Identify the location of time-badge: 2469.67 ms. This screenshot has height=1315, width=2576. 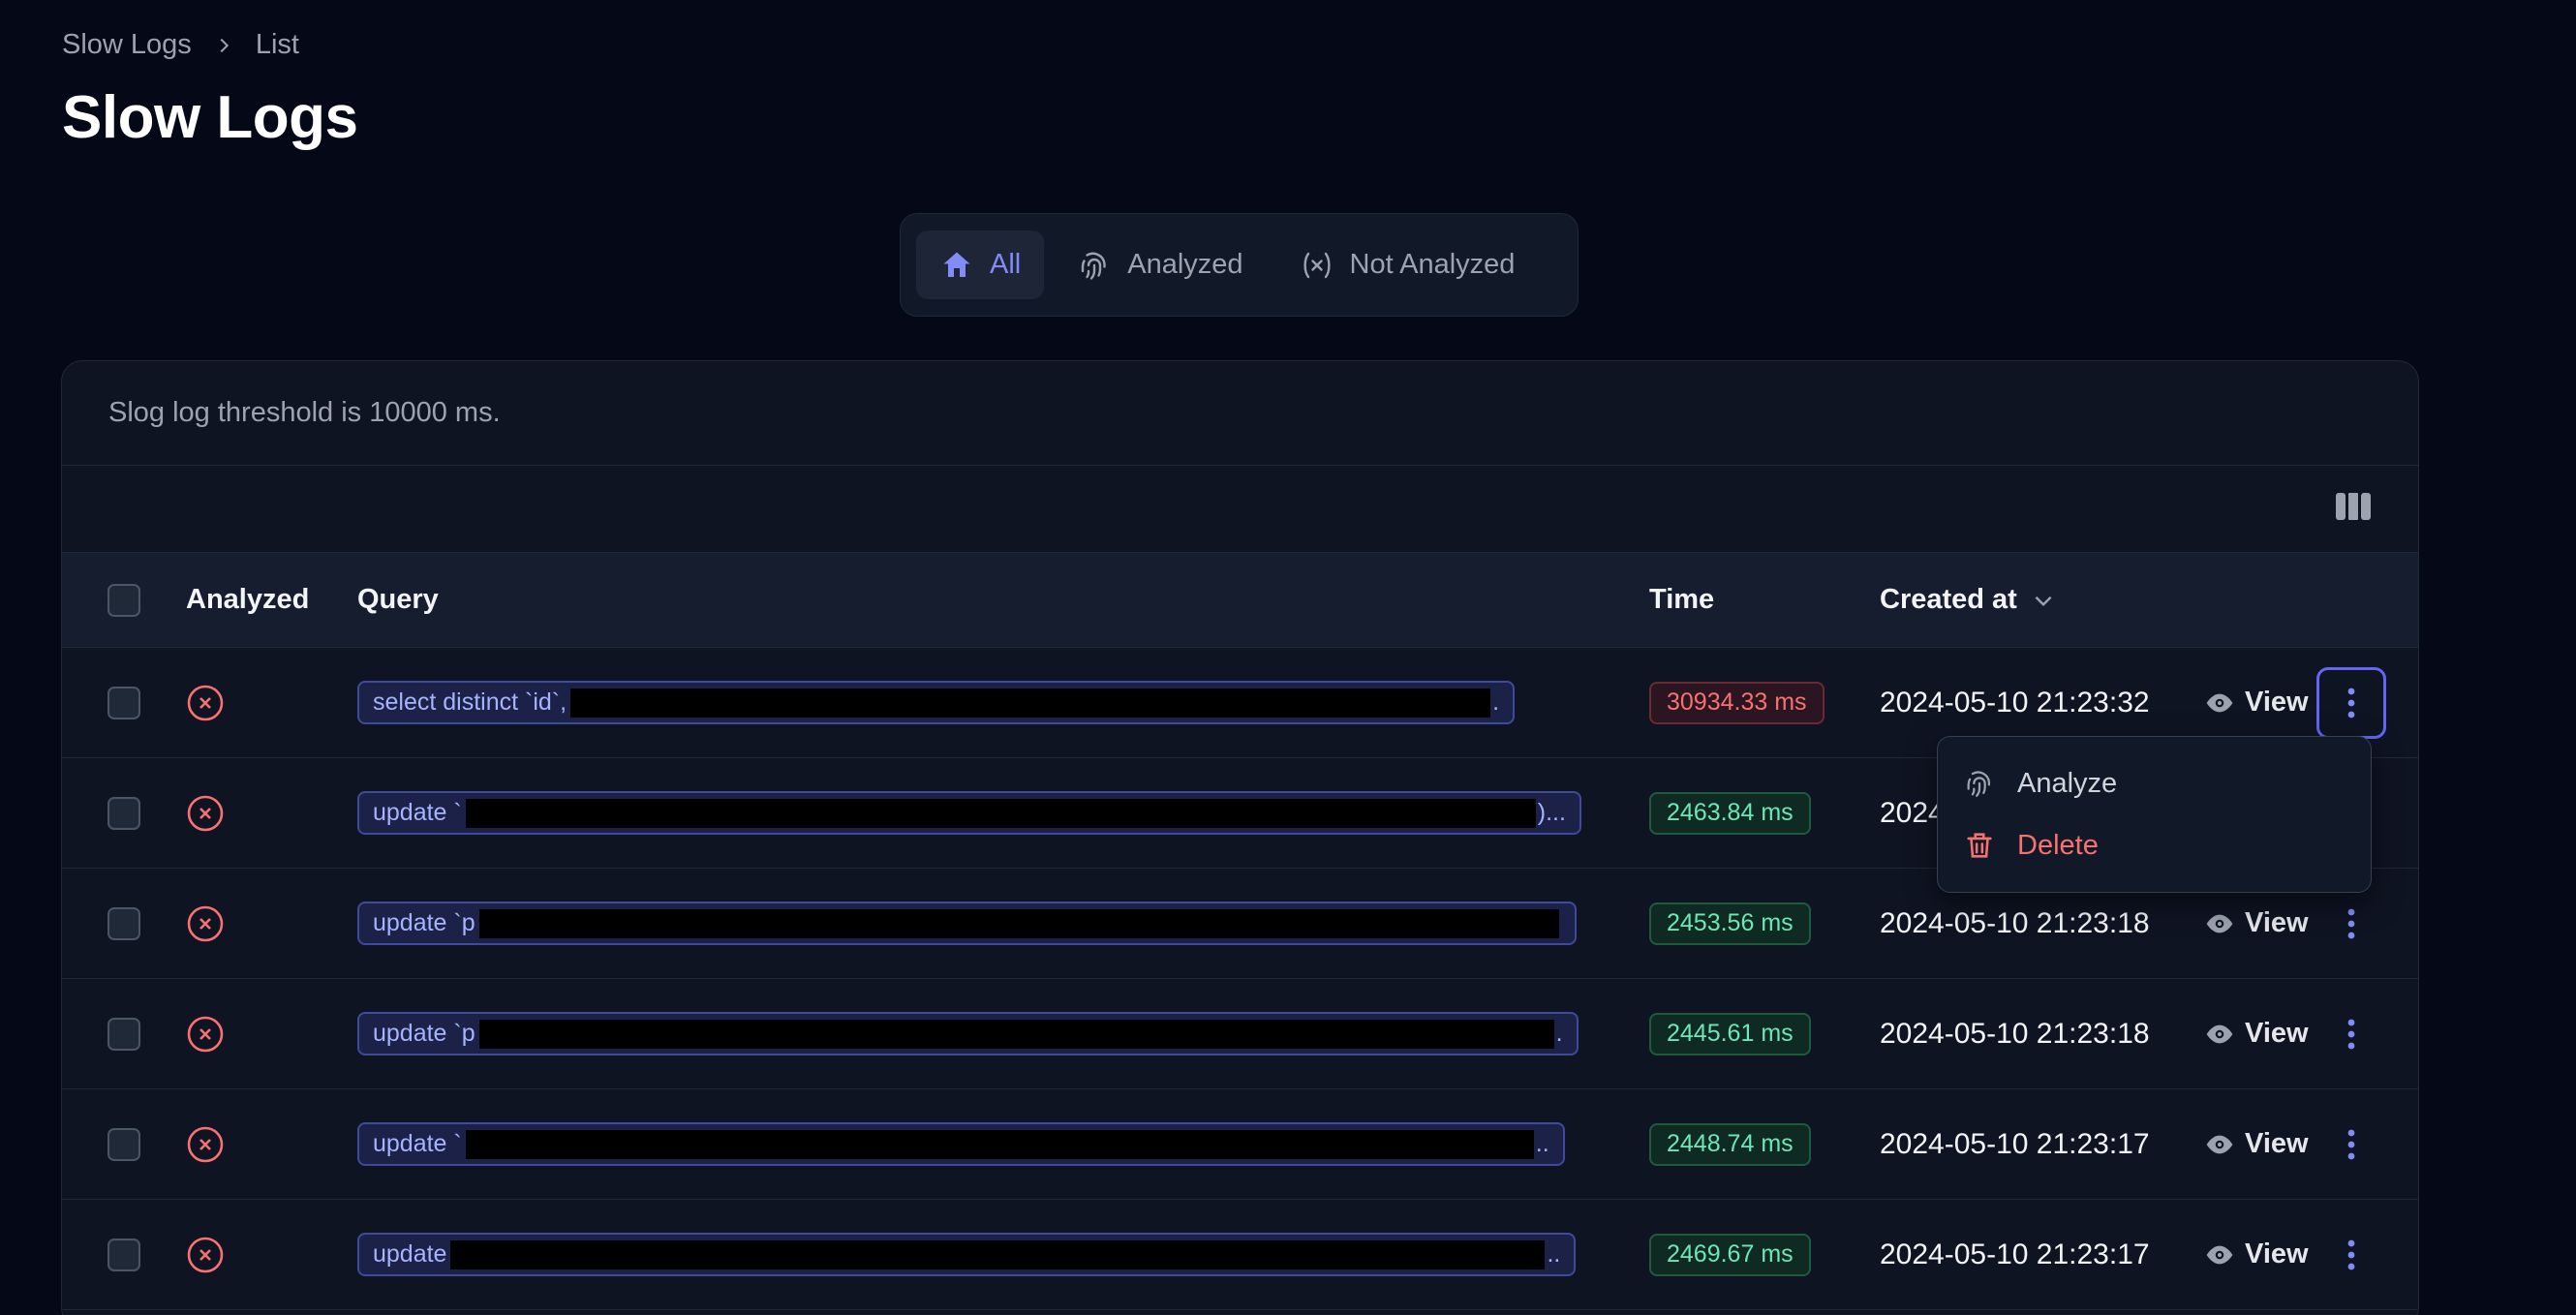
(1730, 1254).